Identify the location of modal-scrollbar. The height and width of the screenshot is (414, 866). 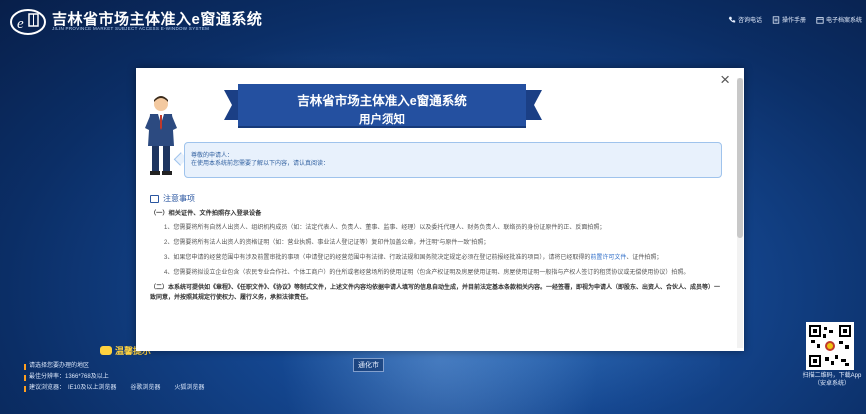
(740, 213).